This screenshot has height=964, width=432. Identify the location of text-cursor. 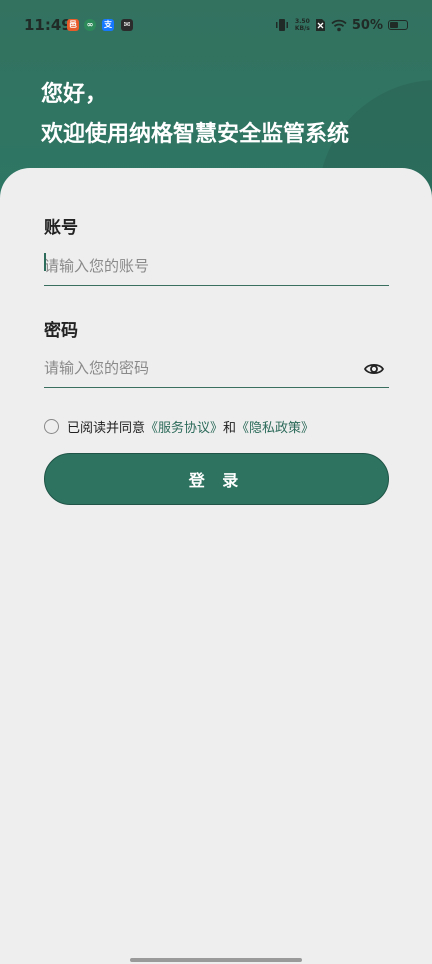
(45, 262).